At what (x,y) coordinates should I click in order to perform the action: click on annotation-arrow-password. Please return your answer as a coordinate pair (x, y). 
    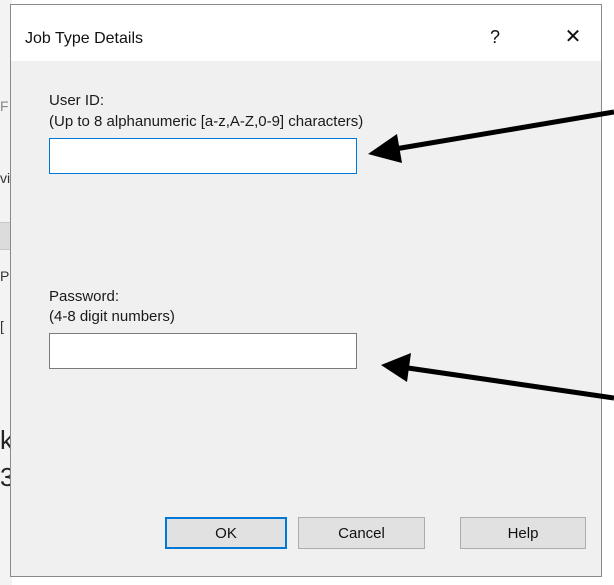
    Looking at the image, I should click on (497, 377).